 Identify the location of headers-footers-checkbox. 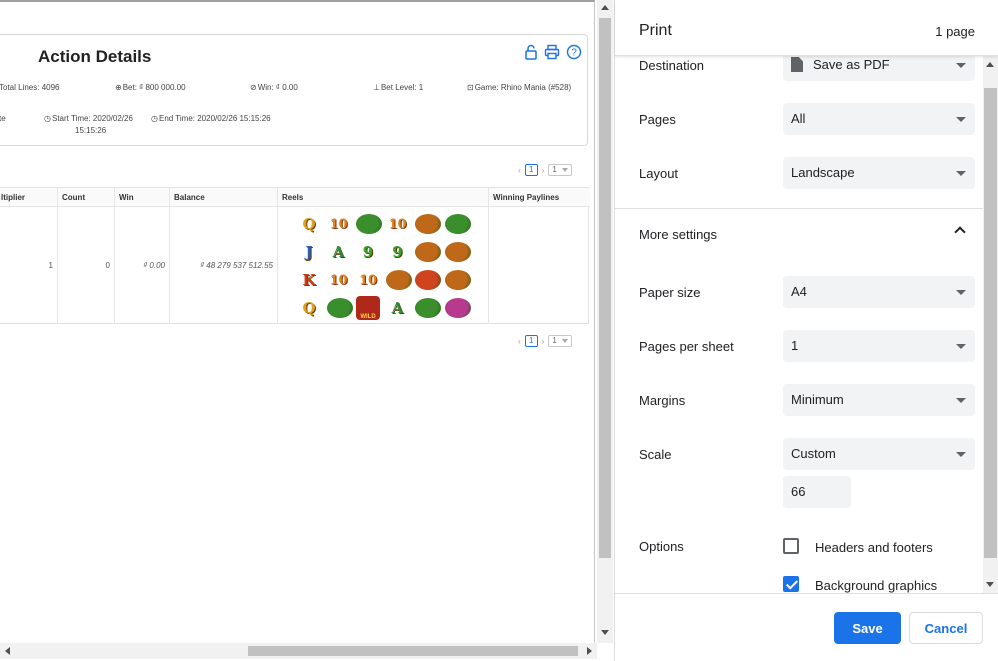
(791, 546).